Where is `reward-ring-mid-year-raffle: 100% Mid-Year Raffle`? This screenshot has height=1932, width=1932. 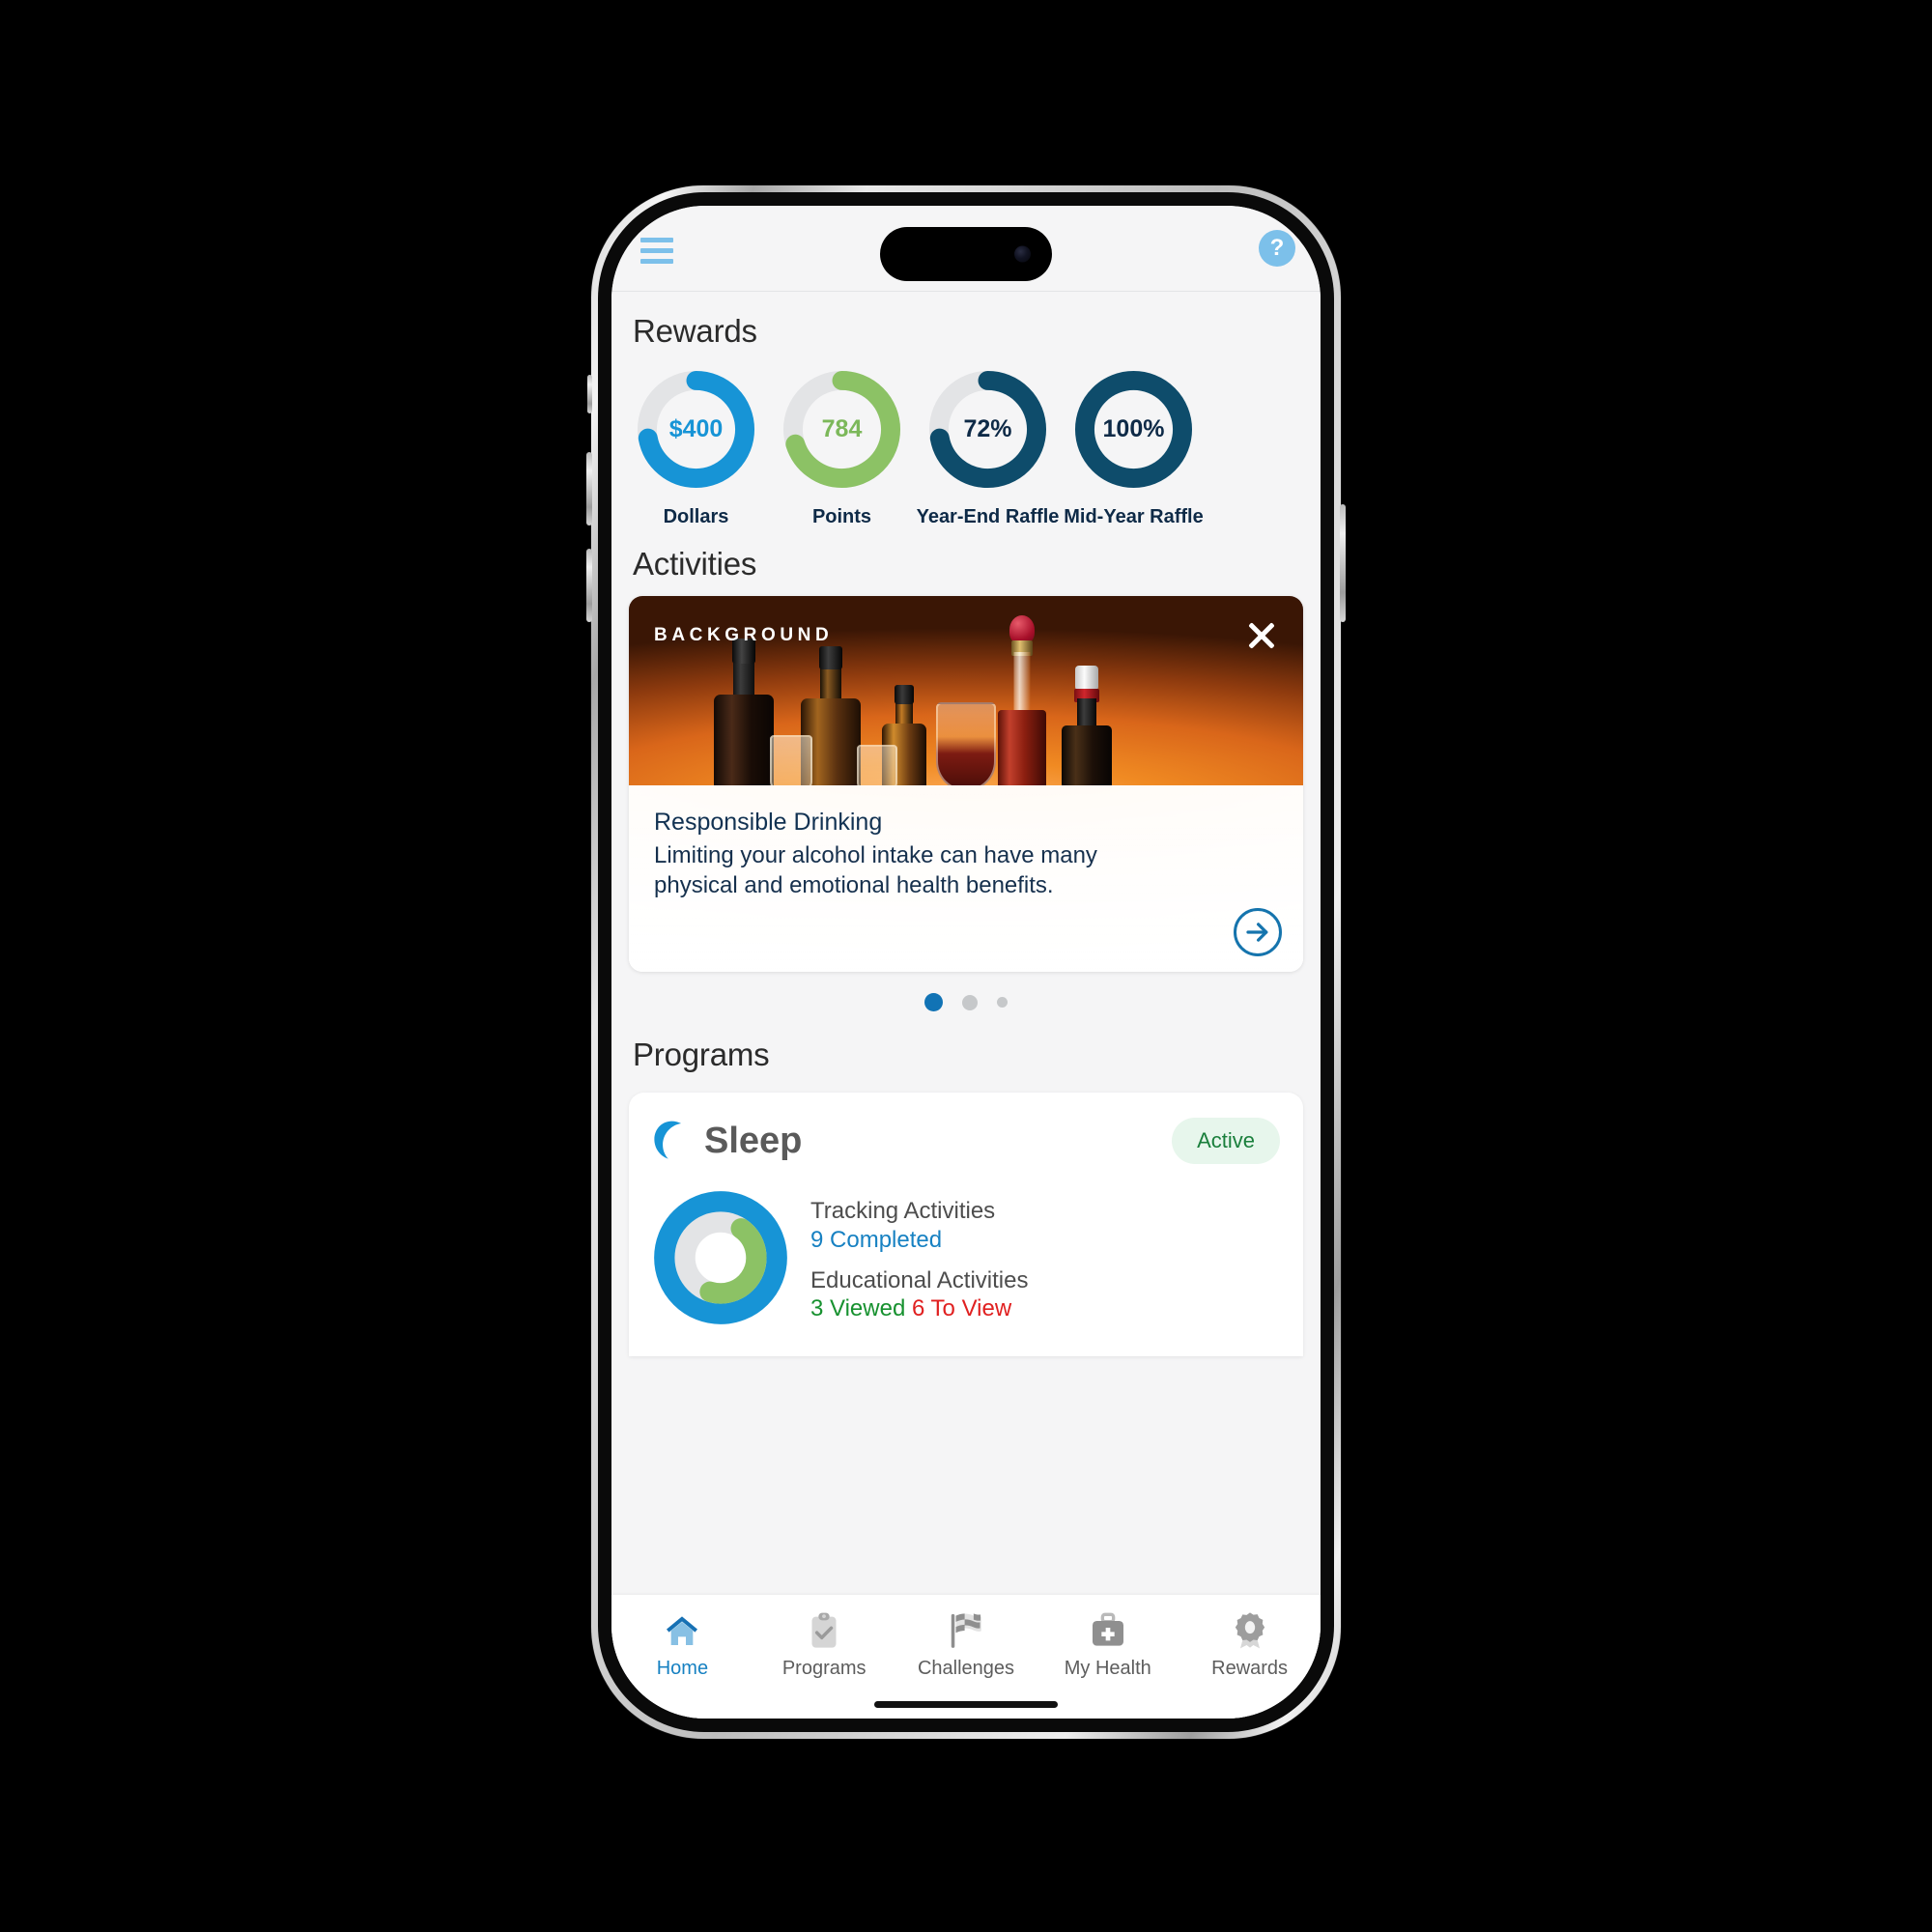
reward-ring-mid-year-raffle: 100% Mid-Year Raffle is located at coordinates (1134, 446).